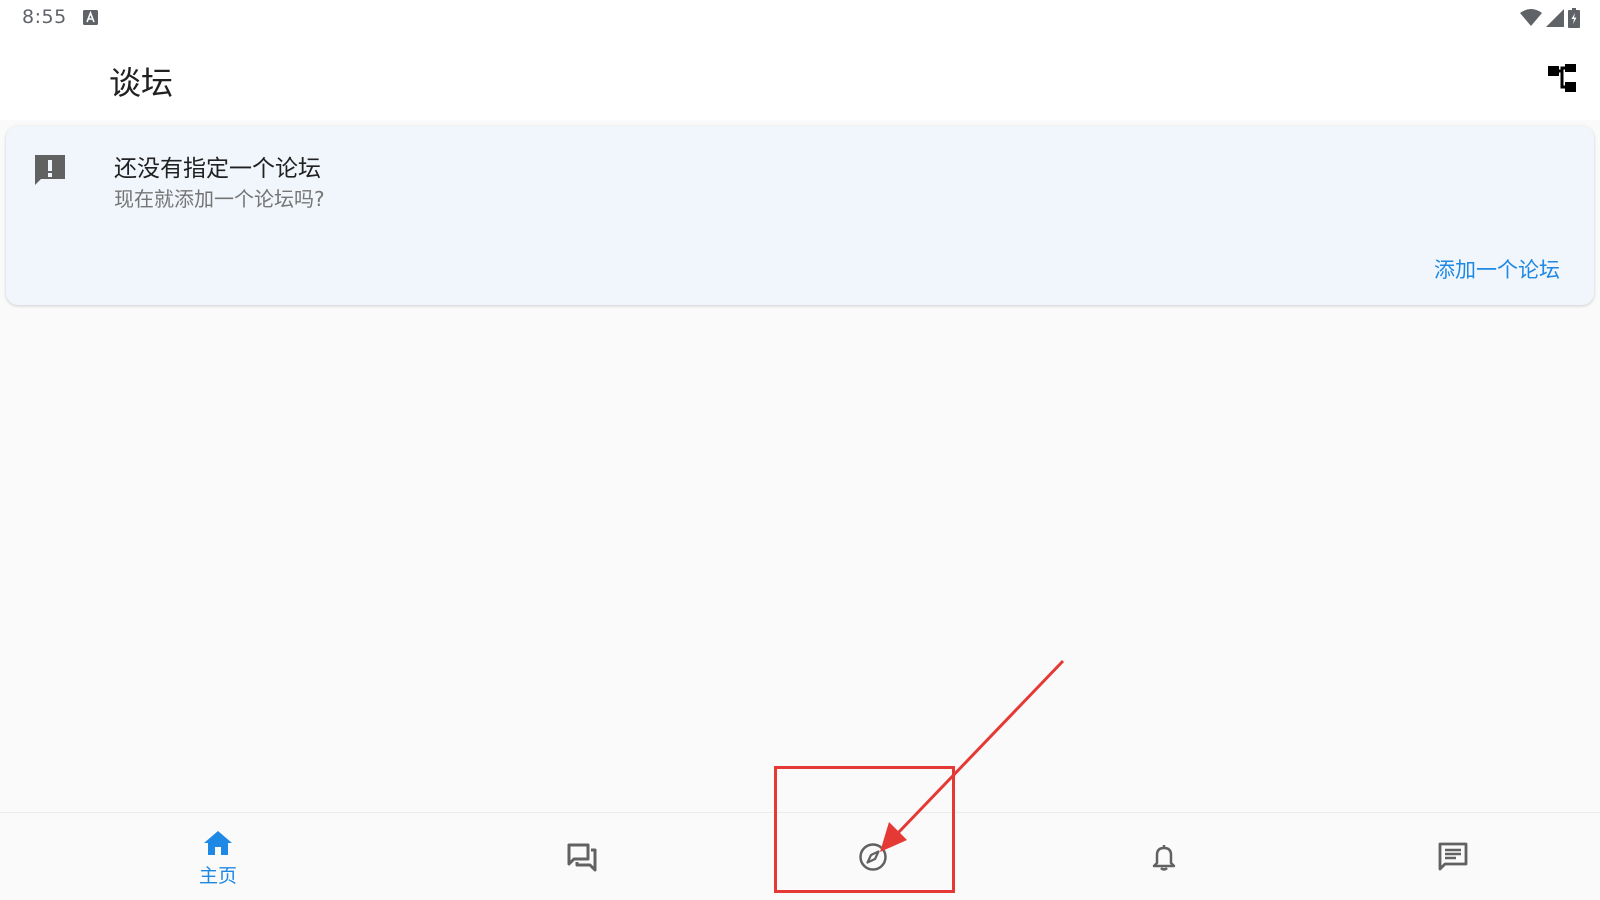 The height and width of the screenshot is (900, 1600). Describe the element at coordinates (800, 18) in the screenshot. I see `status-bar: 8:55` at that location.